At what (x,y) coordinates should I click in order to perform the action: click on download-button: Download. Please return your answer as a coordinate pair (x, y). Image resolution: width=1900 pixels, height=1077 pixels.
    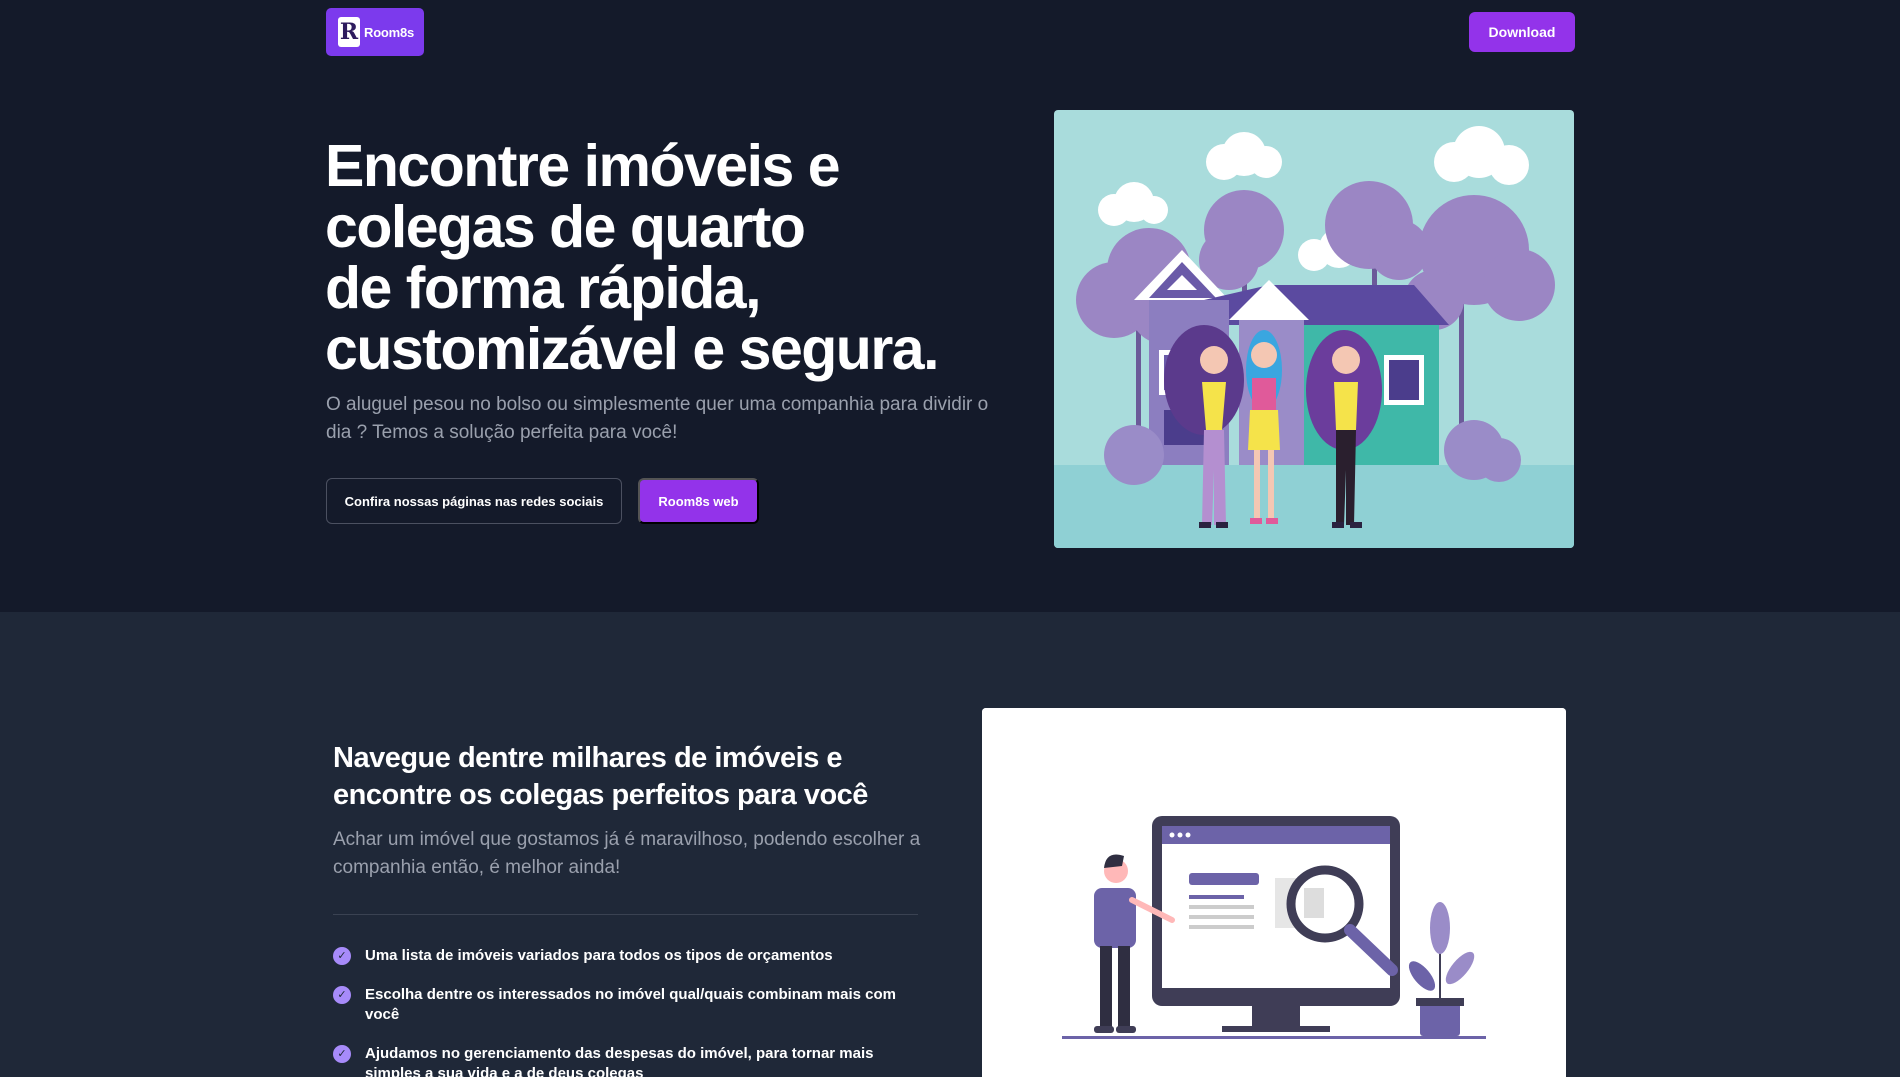
    Looking at the image, I should click on (1522, 32).